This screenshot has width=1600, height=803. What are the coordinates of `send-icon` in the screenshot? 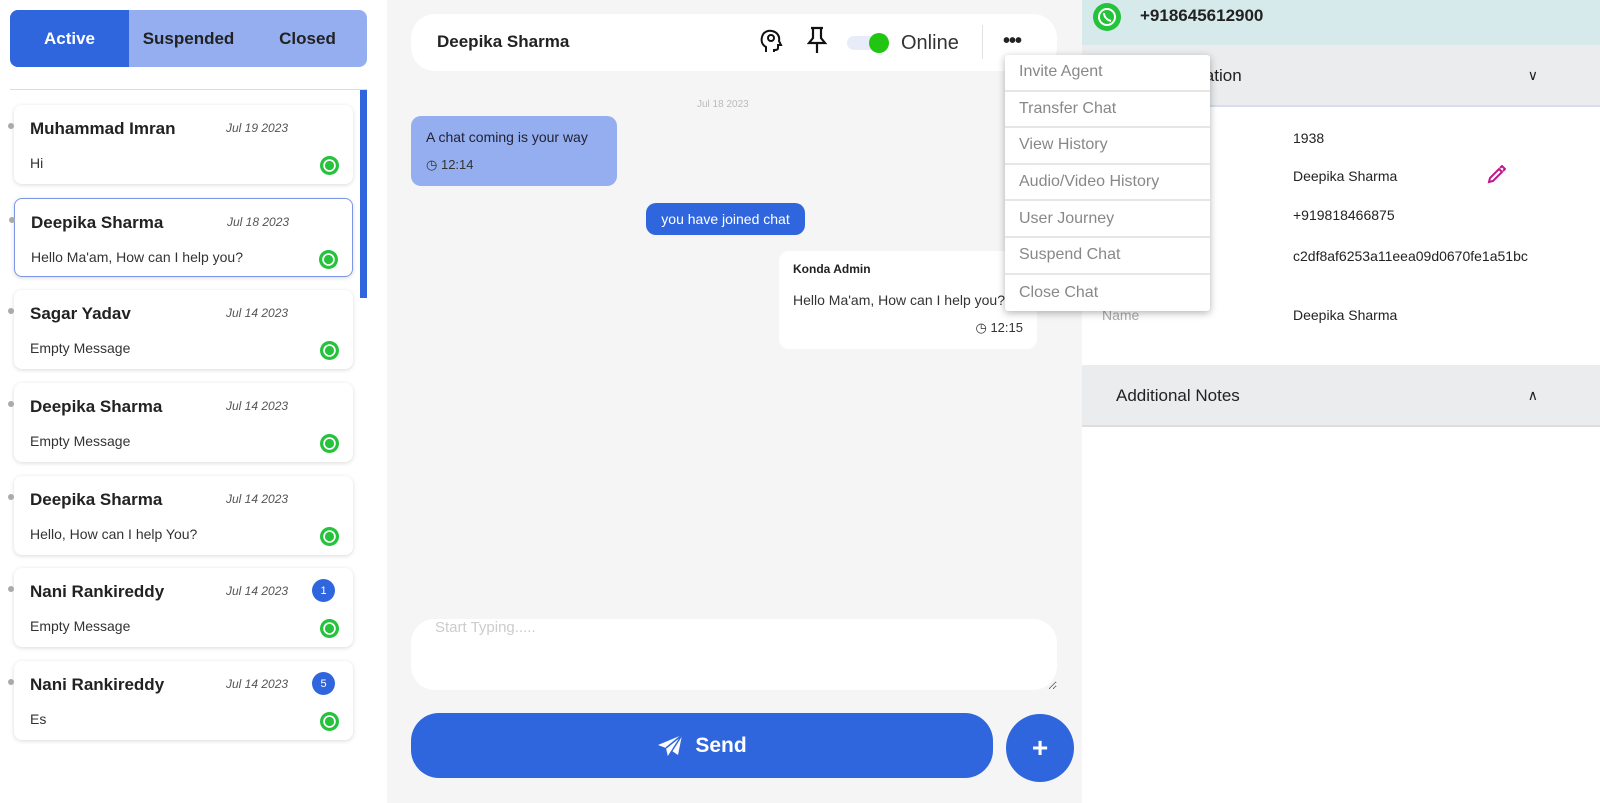 It's located at (670, 745).